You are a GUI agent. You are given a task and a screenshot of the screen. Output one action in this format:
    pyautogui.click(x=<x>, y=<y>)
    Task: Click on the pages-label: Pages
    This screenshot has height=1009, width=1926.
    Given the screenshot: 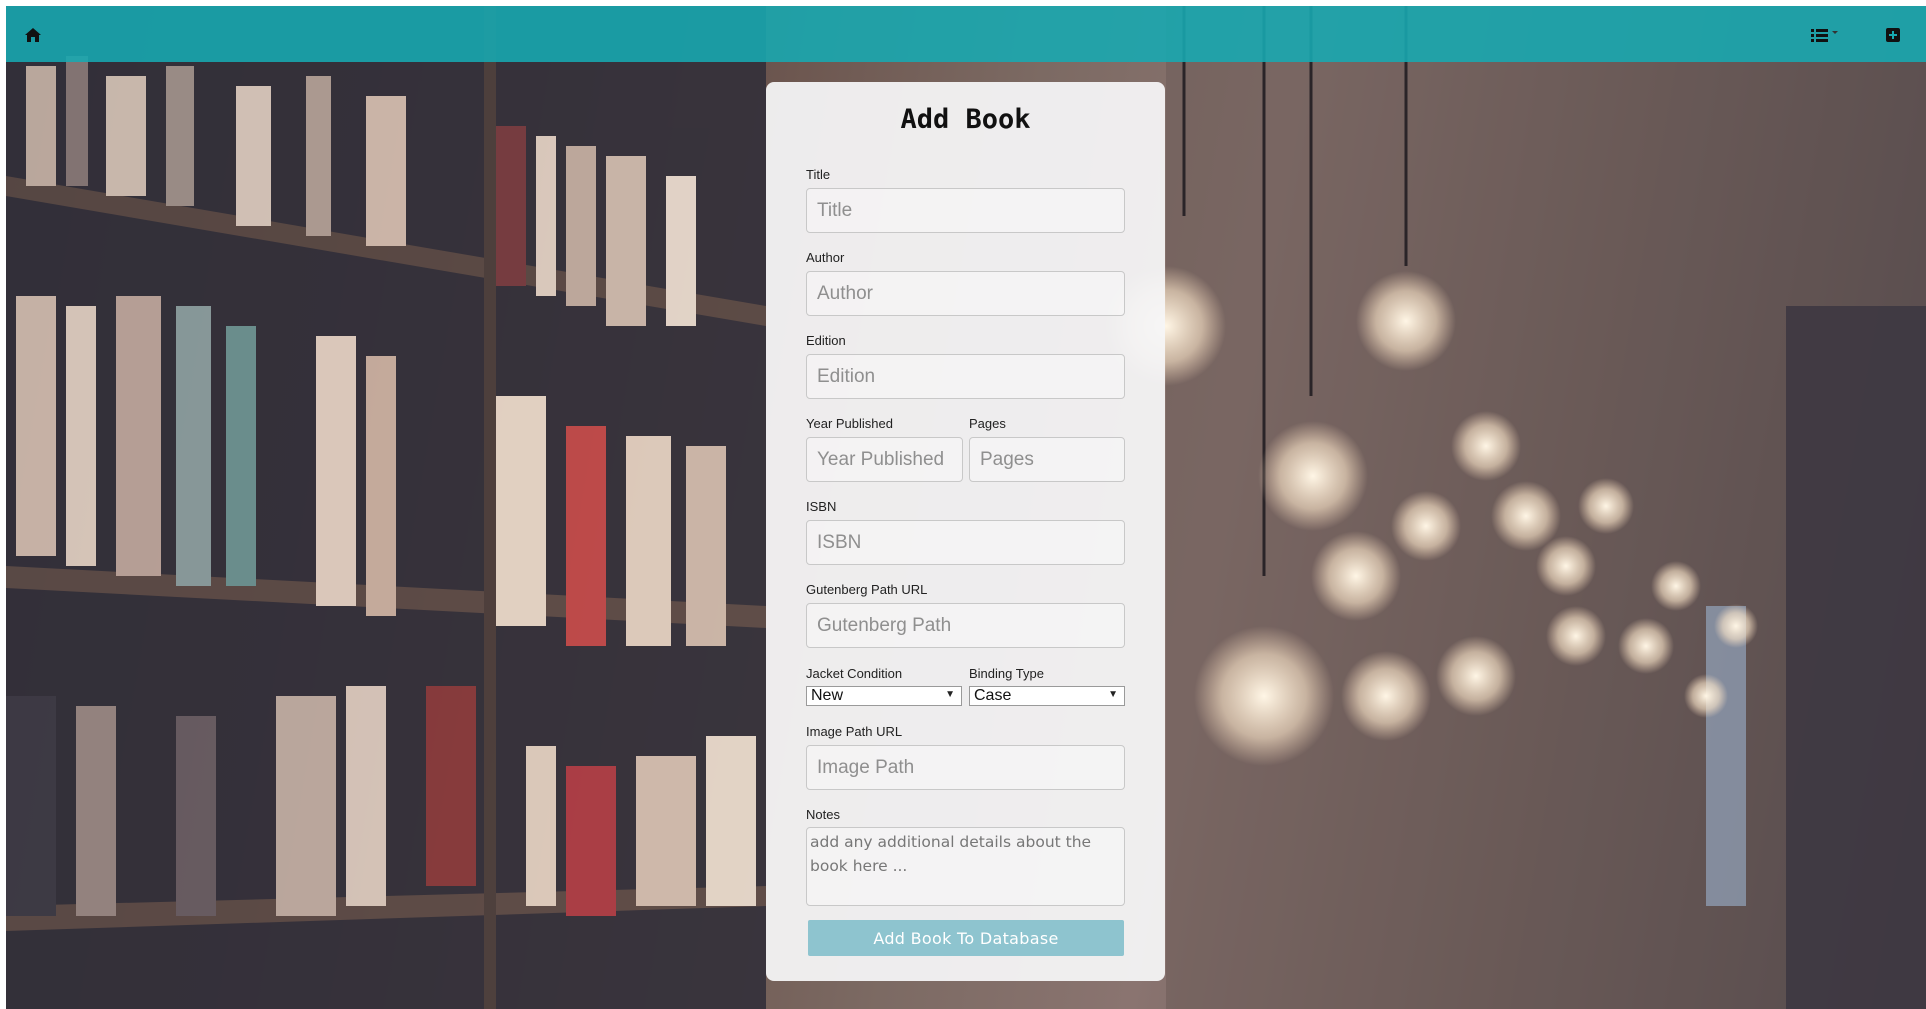 What is the action you would take?
    pyautogui.click(x=987, y=423)
    